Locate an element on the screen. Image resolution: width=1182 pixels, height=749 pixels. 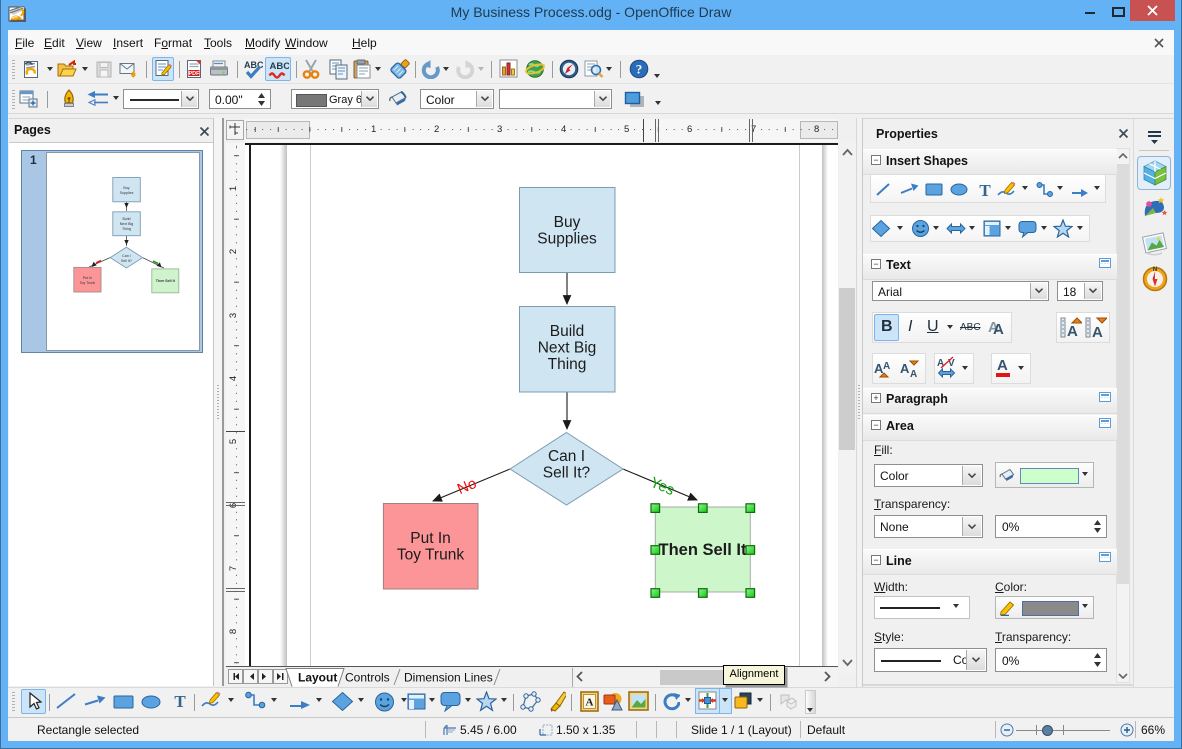
svg-text: PDF is located at coordinates (195, 74).